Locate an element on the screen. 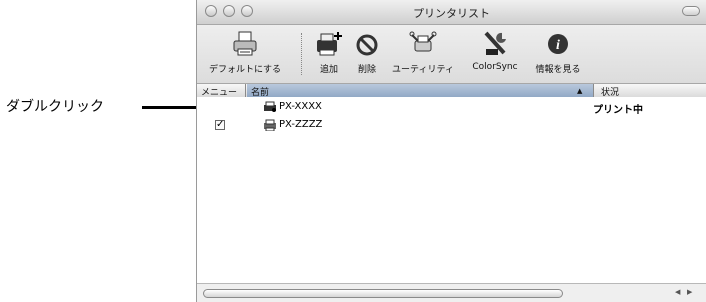  scroll-left-icon: ◀ is located at coordinates (677, 292).